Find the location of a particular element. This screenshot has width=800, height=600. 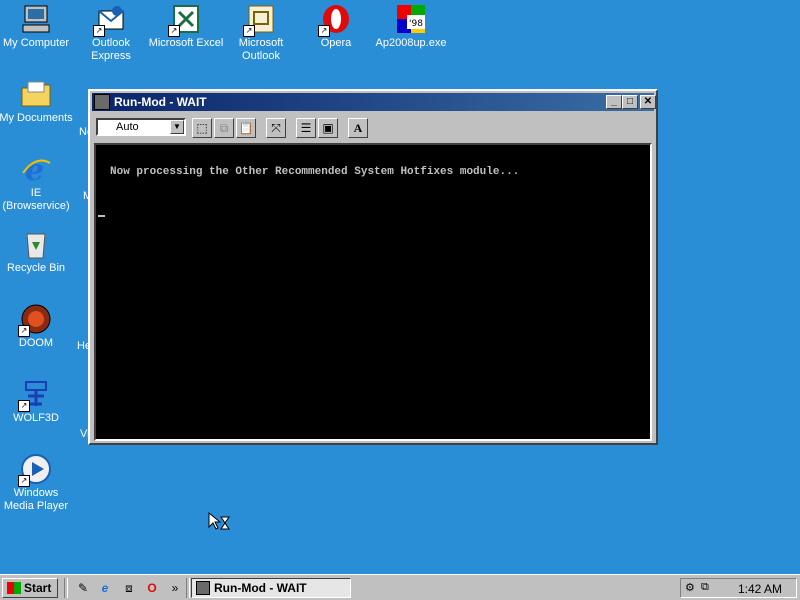

desktop-icon-media-player: ↗ Windows Media Player is located at coordinates (37, 483).